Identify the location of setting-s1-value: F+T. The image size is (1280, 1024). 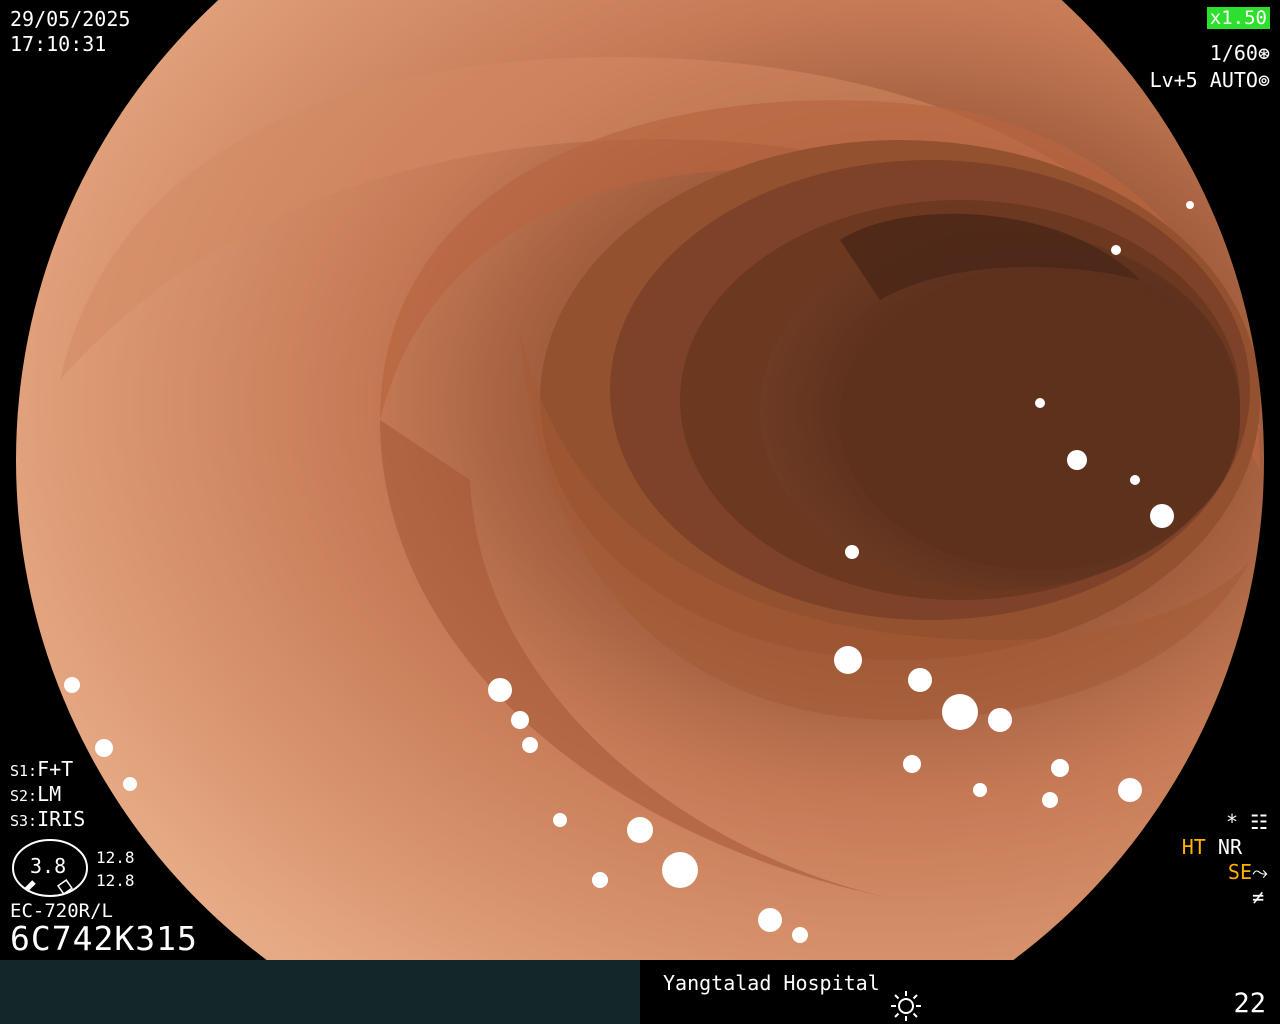
(55, 769).